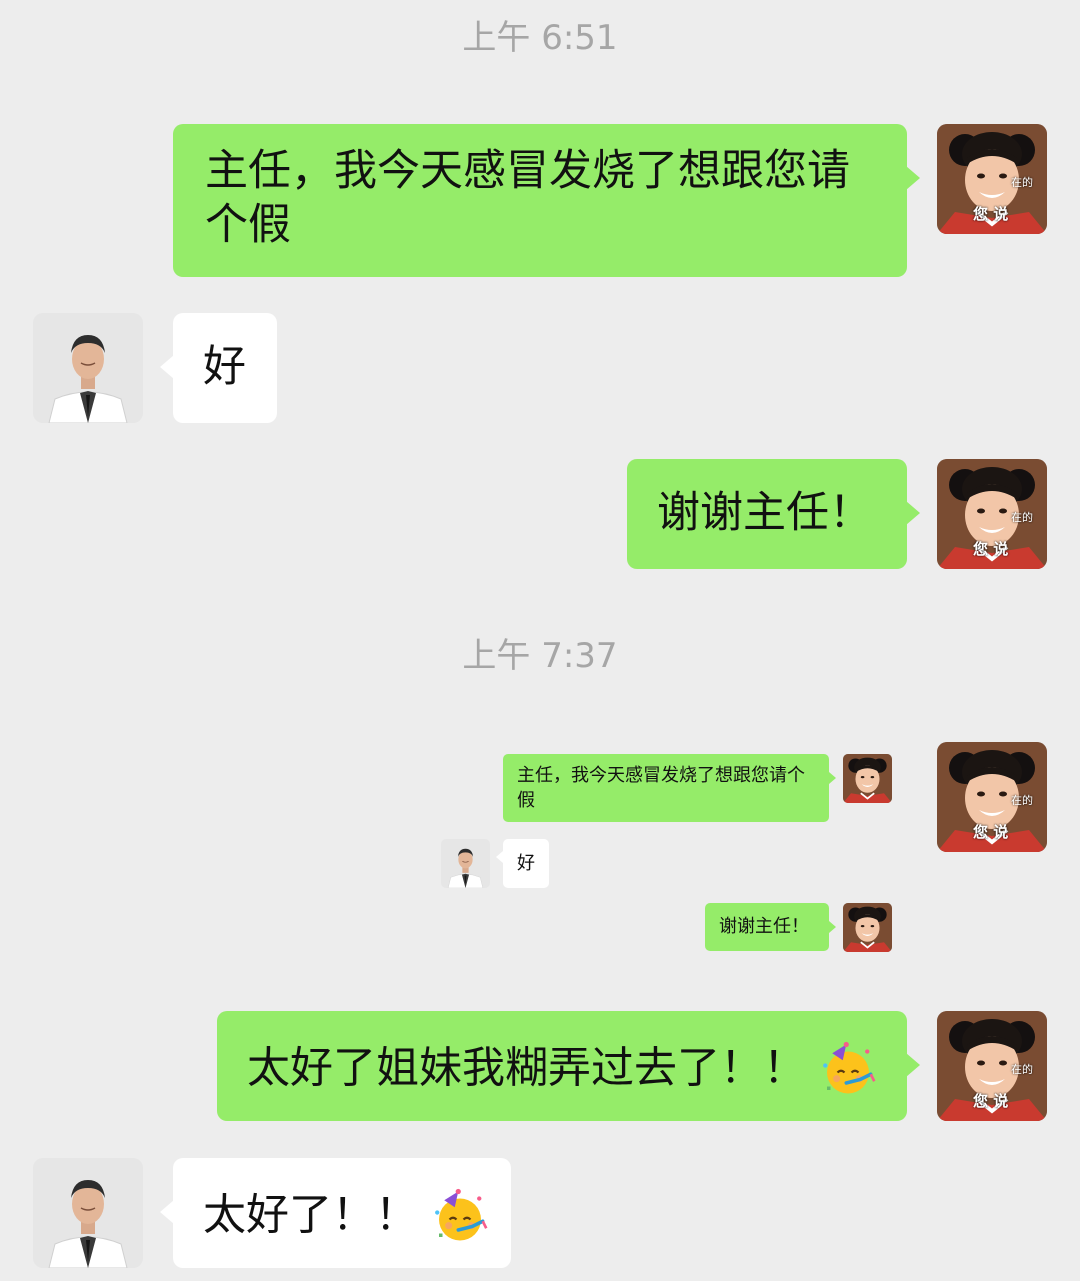  What do you see at coordinates (310, 1215) in the screenshot?
I see `message-text: 太好了！！` at bounding box center [310, 1215].